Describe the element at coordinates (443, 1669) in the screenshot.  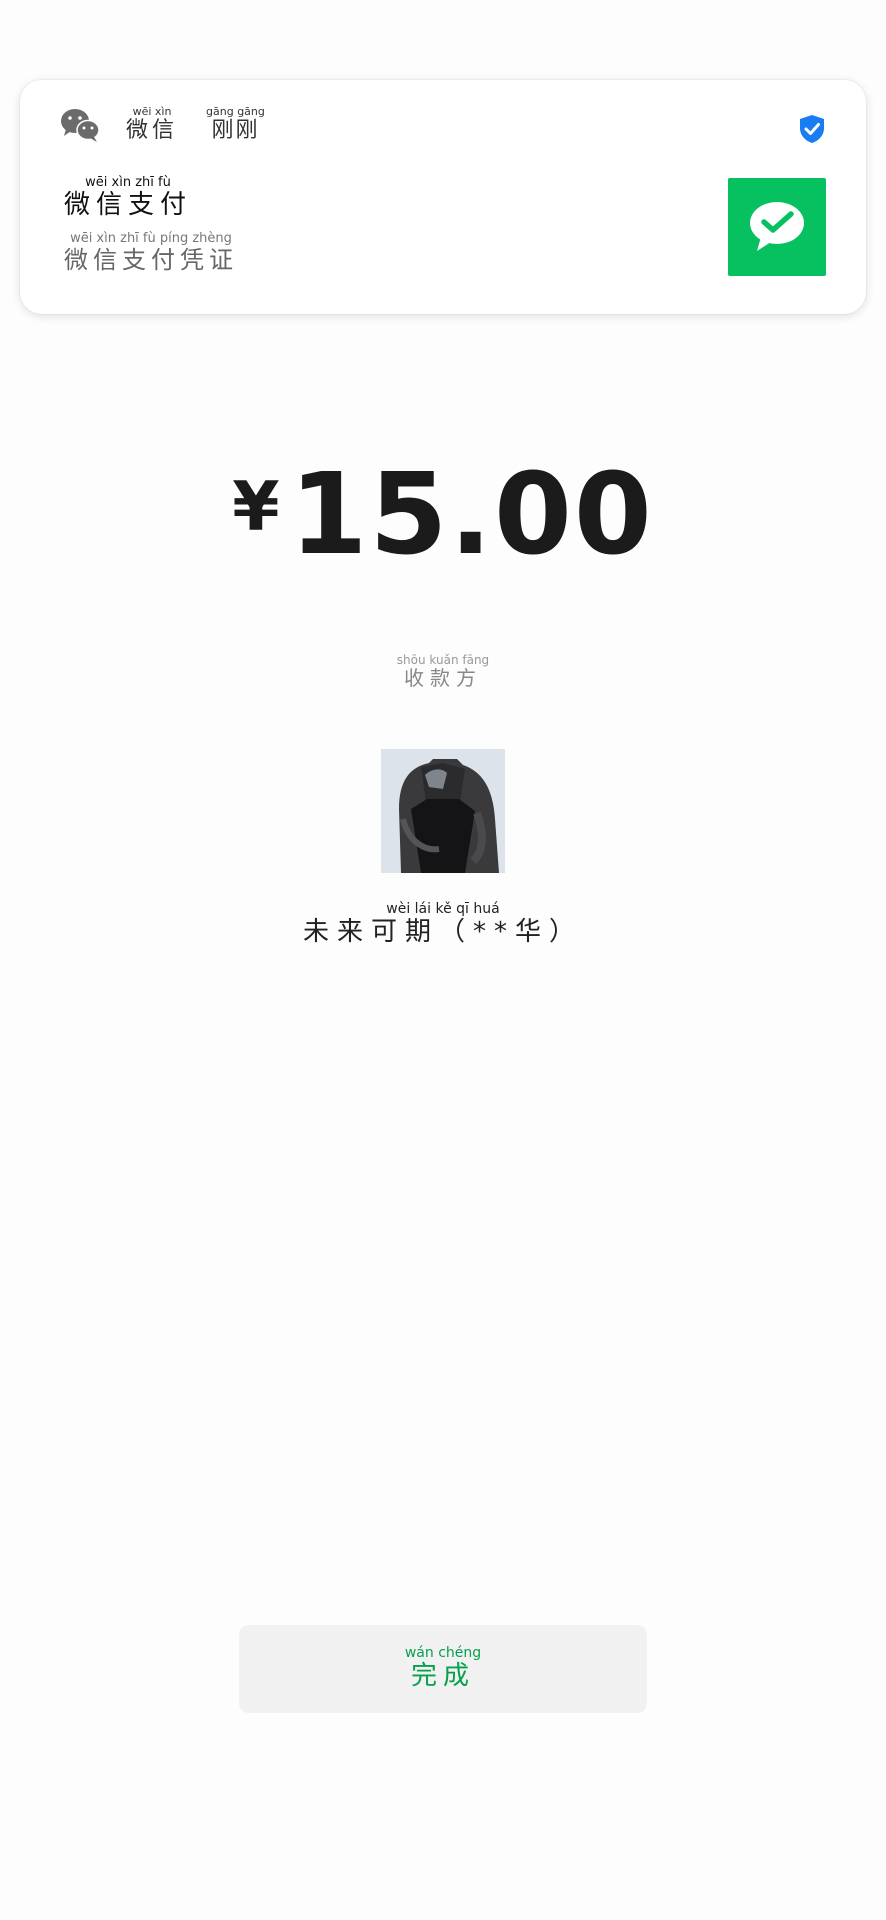
I see `done-button: 完成wán chéng` at that location.